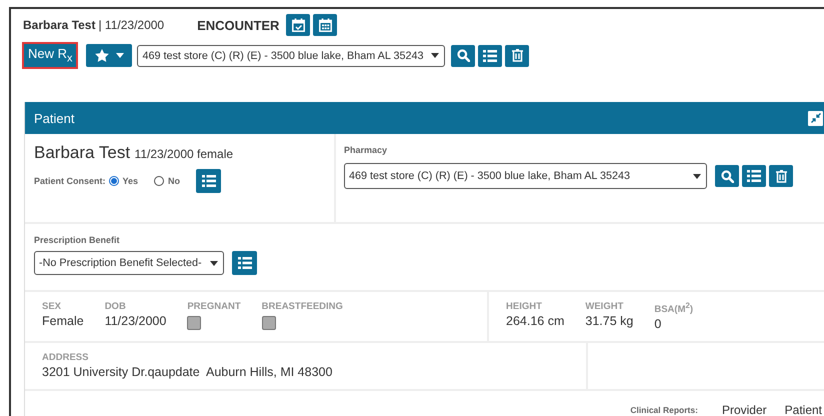 The image size is (824, 416). I want to click on report-link: Provider, so click(744, 409).